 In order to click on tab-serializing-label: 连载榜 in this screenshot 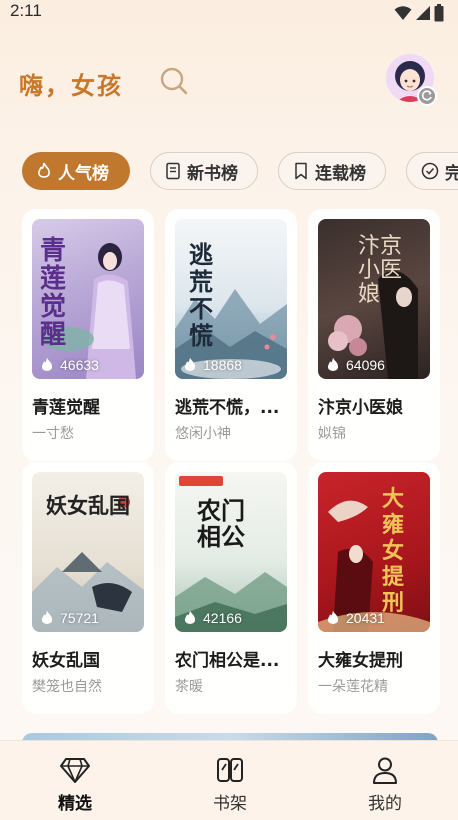, I will do `click(340, 173)`.